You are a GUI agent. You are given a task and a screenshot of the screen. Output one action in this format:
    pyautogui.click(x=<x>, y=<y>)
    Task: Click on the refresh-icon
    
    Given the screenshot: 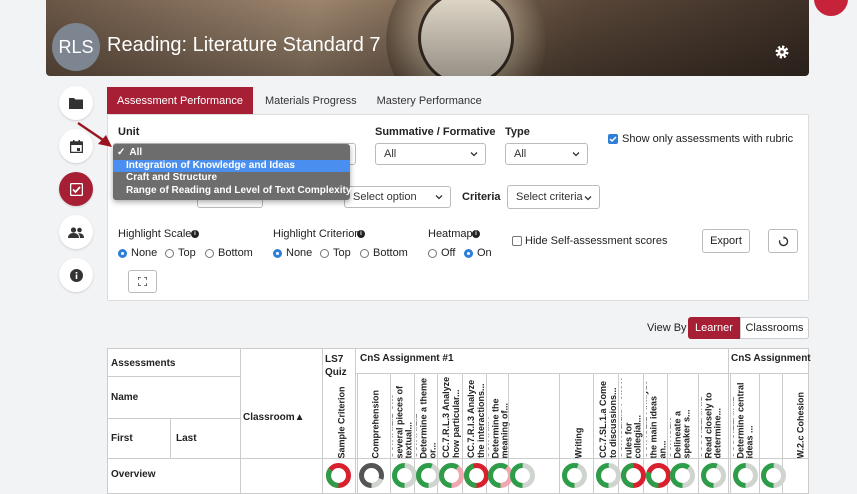 What is the action you would take?
    pyautogui.click(x=783, y=240)
    